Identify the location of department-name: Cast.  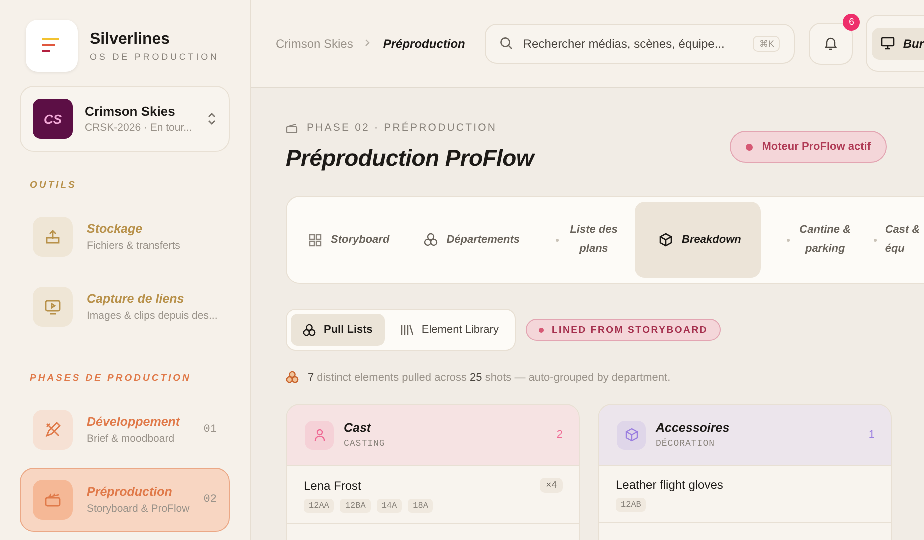
(358, 428).